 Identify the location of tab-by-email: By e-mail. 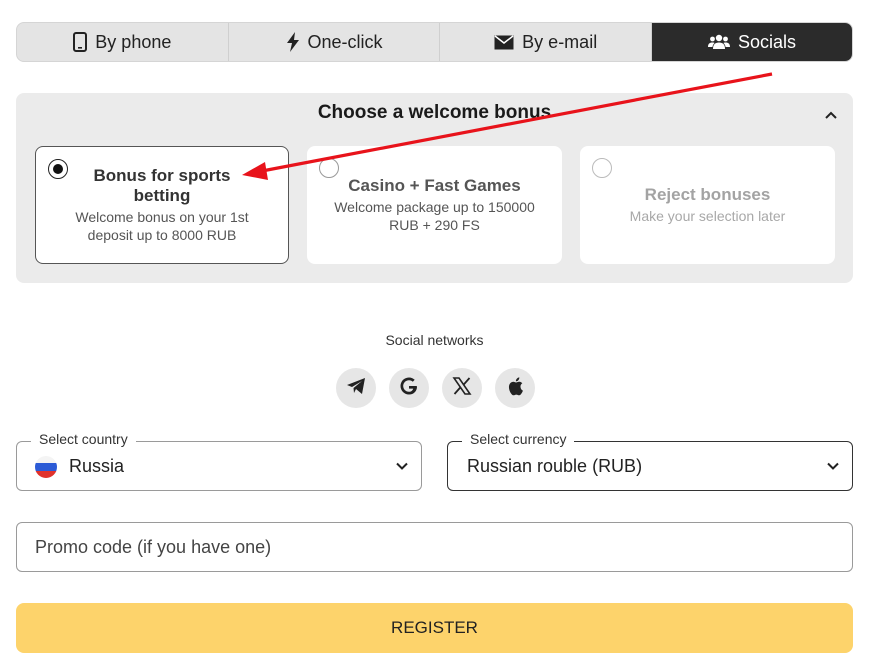
(546, 42).